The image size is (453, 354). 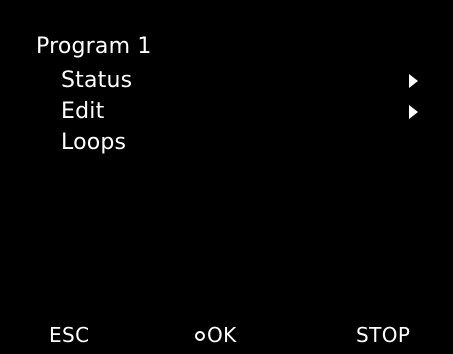 What do you see at coordinates (226, 81) in the screenshot?
I see `menu-item-status: Status` at bounding box center [226, 81].